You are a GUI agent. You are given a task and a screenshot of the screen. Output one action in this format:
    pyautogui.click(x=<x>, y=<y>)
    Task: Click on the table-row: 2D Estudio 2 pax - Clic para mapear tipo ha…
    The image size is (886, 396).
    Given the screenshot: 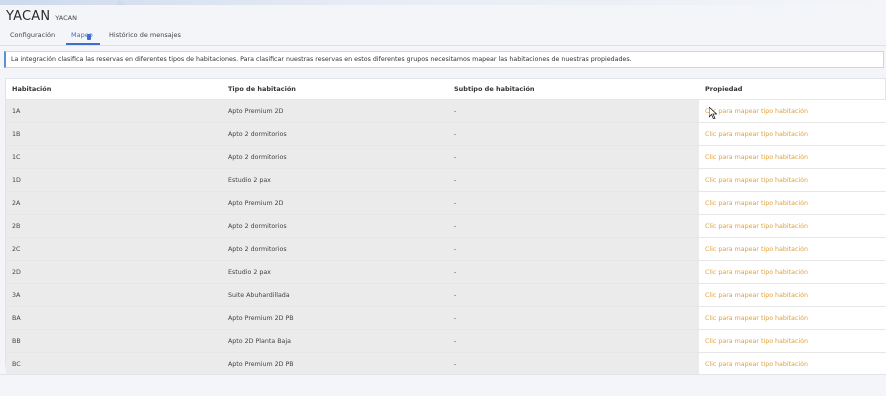 What is the action you would take?
    pyautogui.click(x=446, y=272)
    